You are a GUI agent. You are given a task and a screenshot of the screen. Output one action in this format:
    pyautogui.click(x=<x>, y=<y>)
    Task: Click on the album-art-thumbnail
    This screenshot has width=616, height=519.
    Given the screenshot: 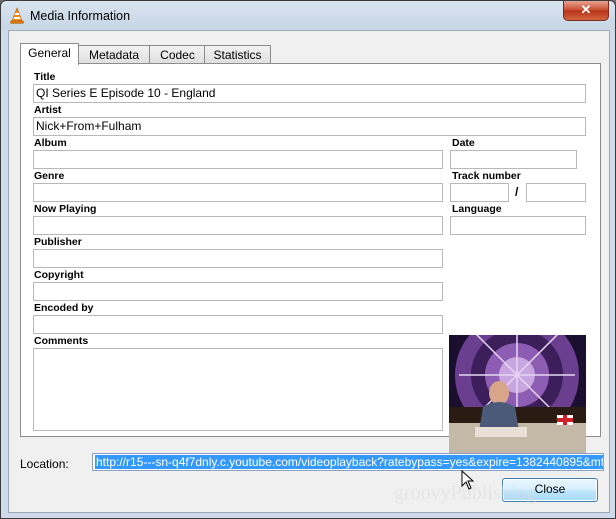 What is the action you would take?
    pyautogui.click(x=517, y=398)
    